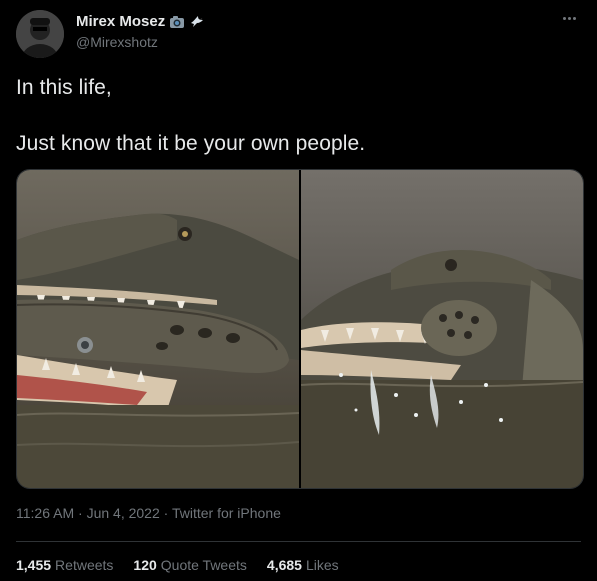 Image resolution: width=597 pixels, height=581 pixels. I want to click on avatar, so click(40, 34).